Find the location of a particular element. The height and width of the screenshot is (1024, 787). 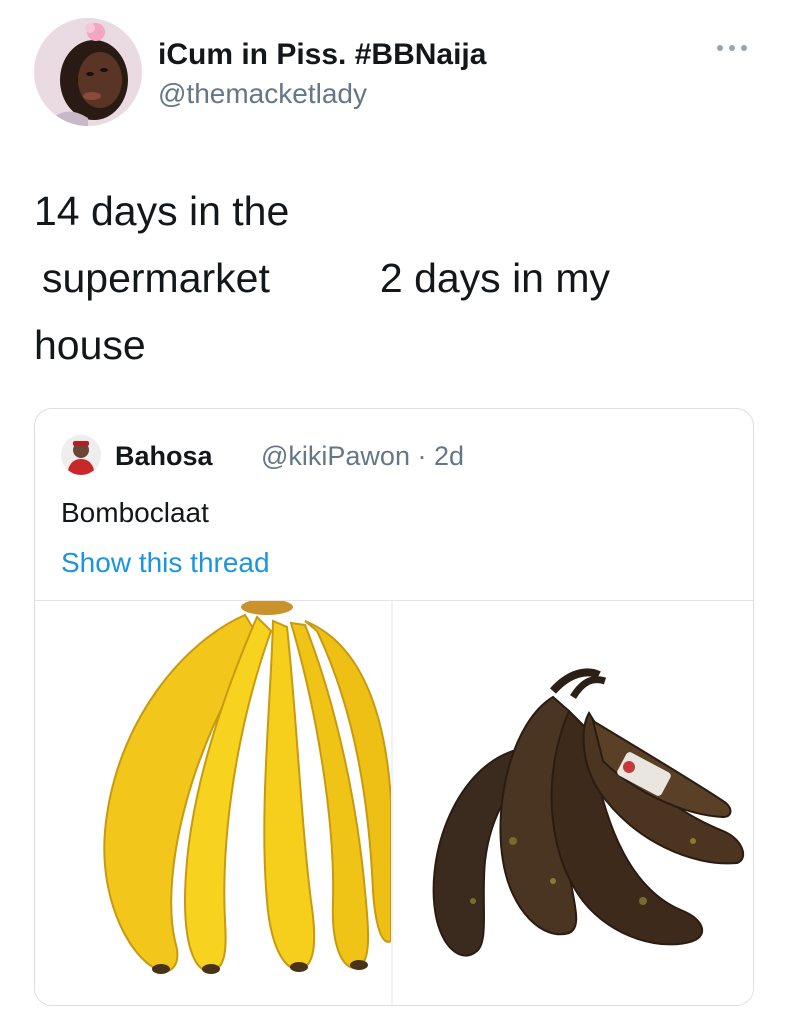

quoted-author-meta: @kikiPawon · 2d is located at coordinates (362, 456).